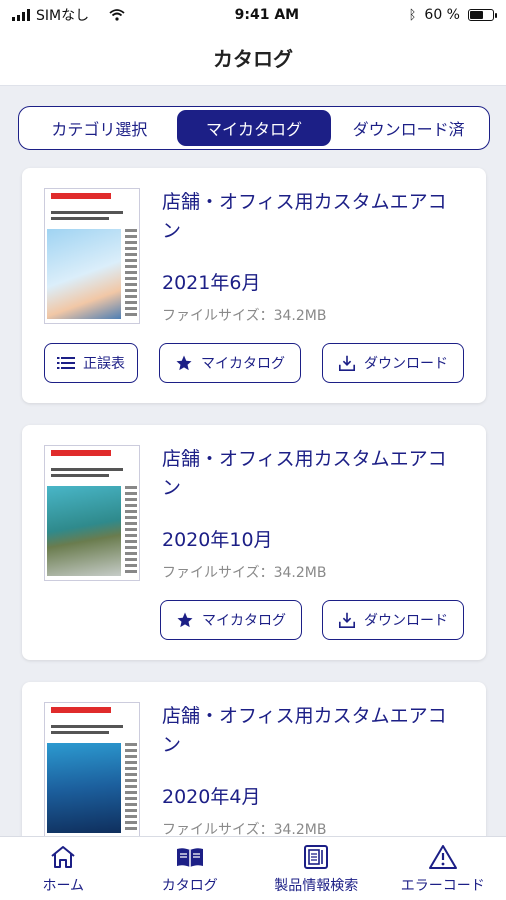  I want to click on product-search-icon, so click(316, 857).